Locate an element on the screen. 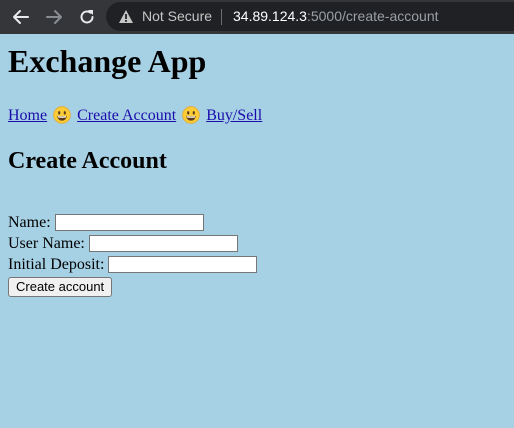 Image resolution: width=514 pixels, height=428 pixels. url-text: 34.89.124.3:5000/create-account is located at coordinates (336, 16).